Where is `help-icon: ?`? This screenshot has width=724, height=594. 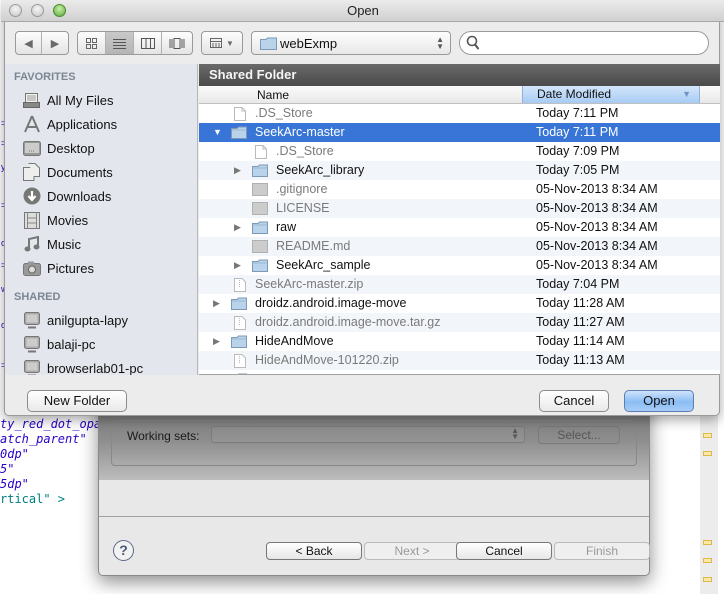 help-icon: ? is located at coordinates (123, 550).